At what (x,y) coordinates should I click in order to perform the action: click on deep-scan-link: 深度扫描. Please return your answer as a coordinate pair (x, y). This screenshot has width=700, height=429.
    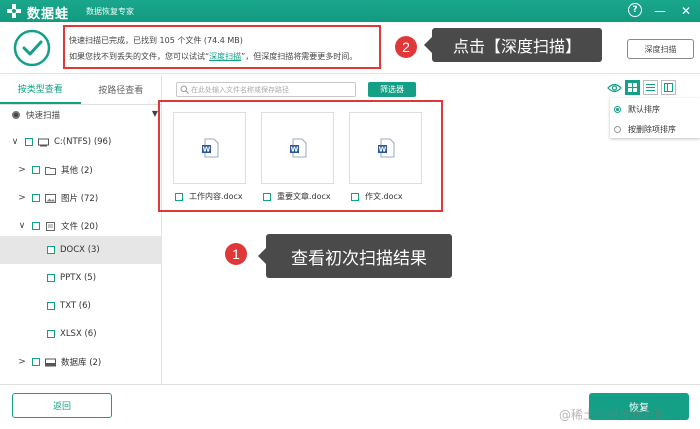
    Looking at the image, I should click on (225, 56).